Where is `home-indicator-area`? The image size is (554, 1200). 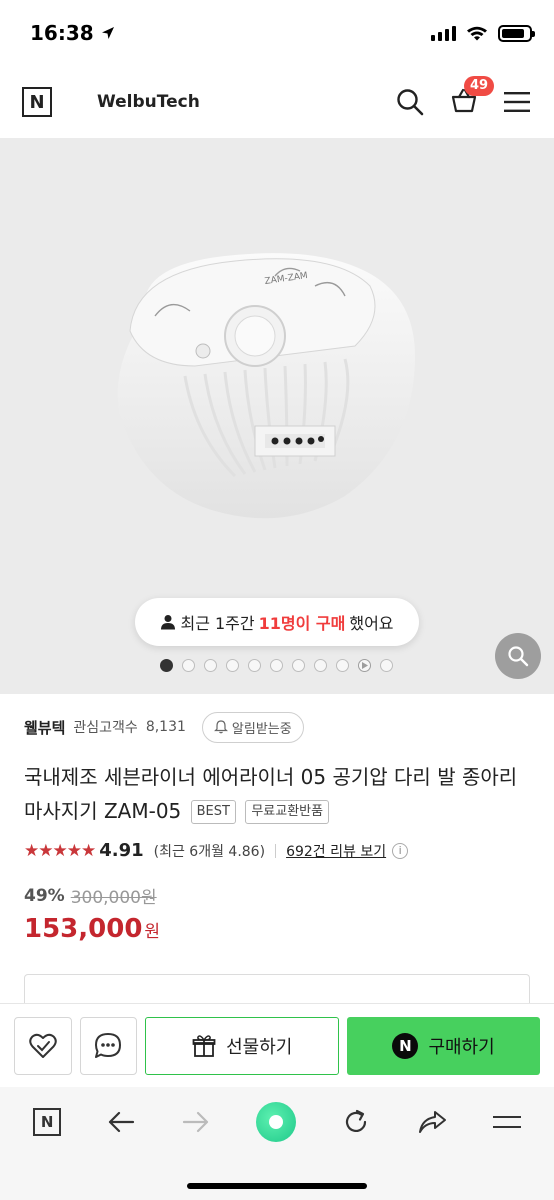 home-indicator-area is located at coordinates (277, 1178).